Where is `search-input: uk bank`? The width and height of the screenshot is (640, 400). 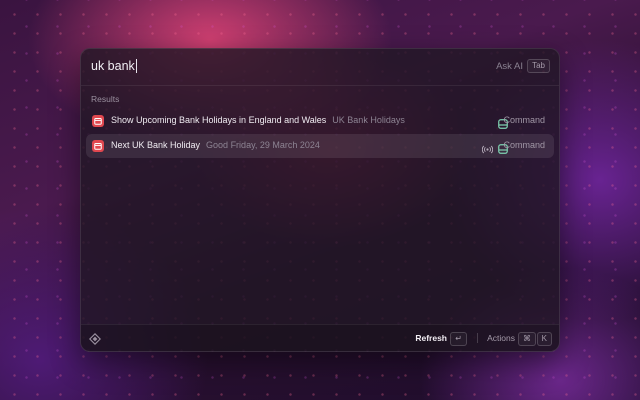
search-input: uk bank is located at coordinates (114, 66).